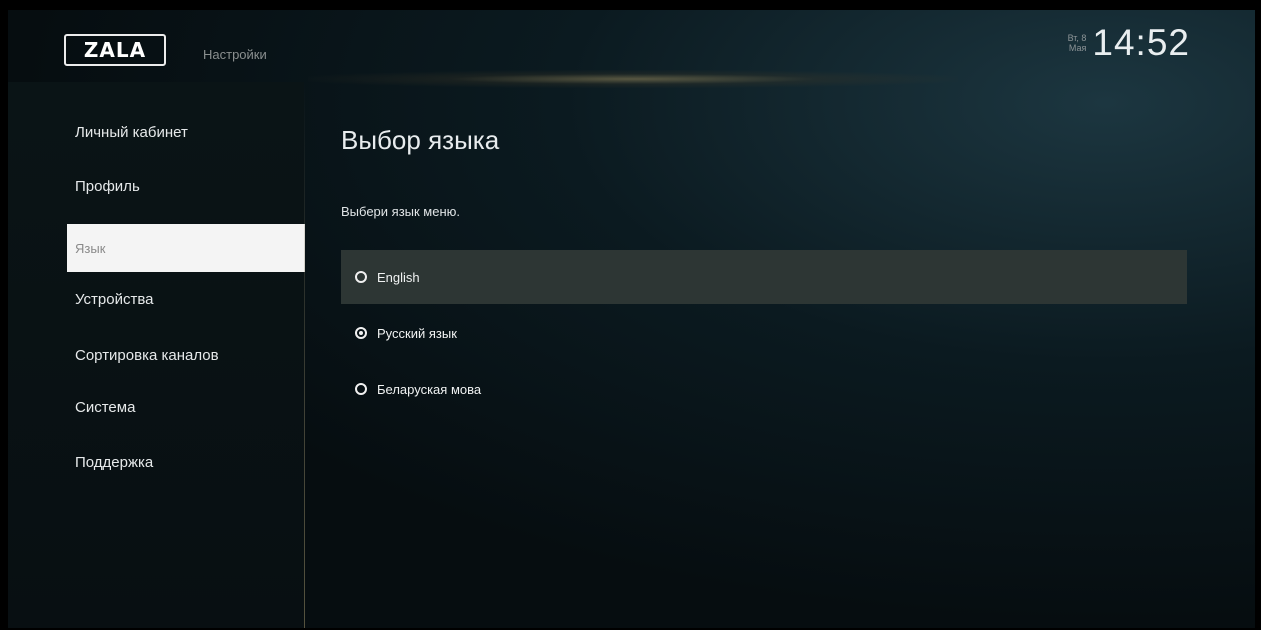 This screenshot has width=1261, height=630. What do you see at coordinates (1077, 38) in the screenshot?
I see `date-day: Вт, 8` at bounding box center [1077, 38].